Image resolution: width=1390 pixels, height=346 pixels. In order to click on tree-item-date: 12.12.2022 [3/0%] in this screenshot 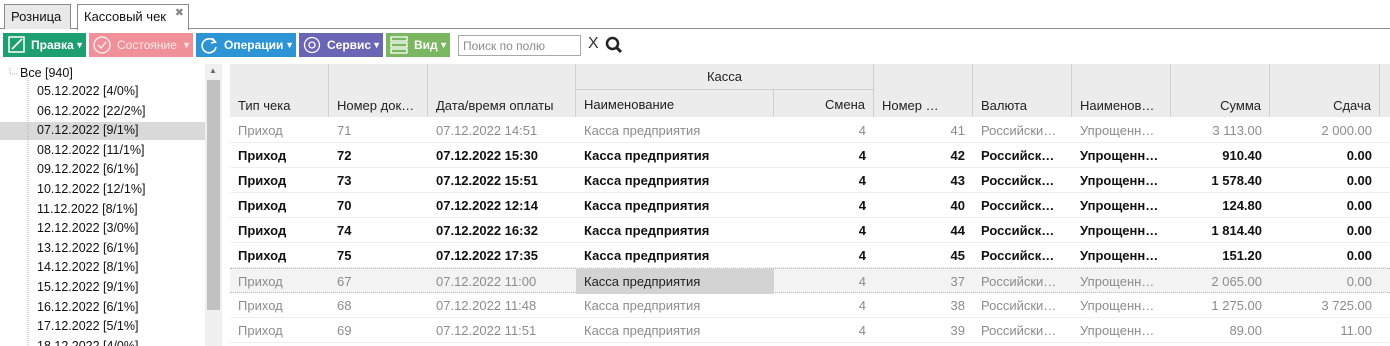, I will do `click(87, 230)`.